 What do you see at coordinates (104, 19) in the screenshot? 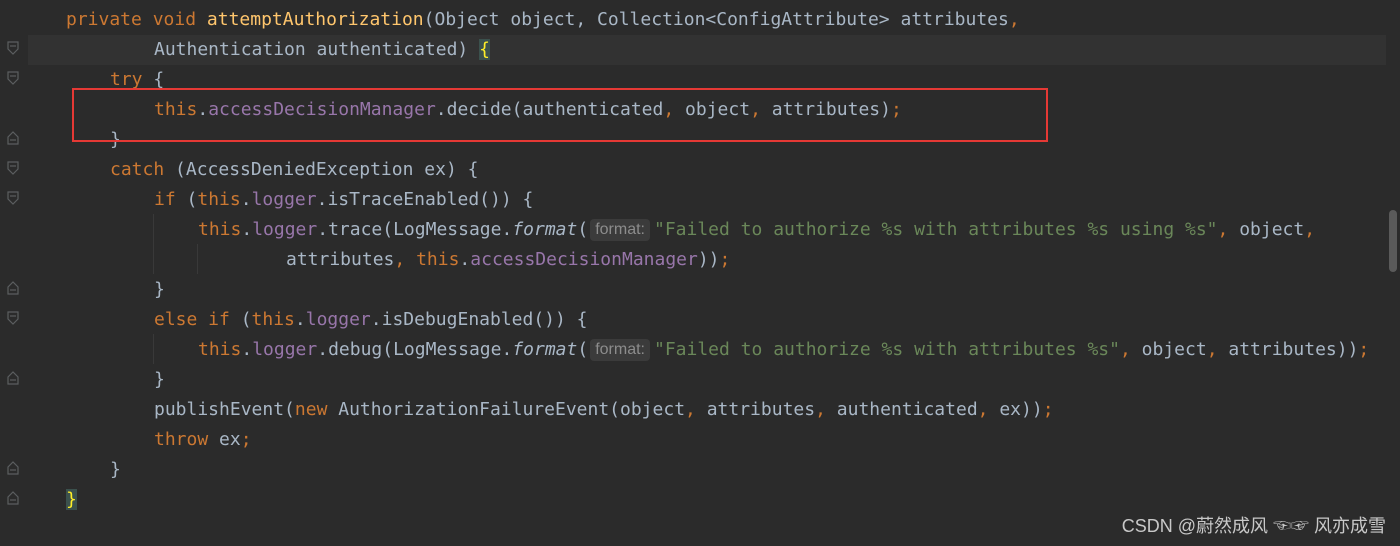
I see `keyword: private` at bounding box center [104, 19].